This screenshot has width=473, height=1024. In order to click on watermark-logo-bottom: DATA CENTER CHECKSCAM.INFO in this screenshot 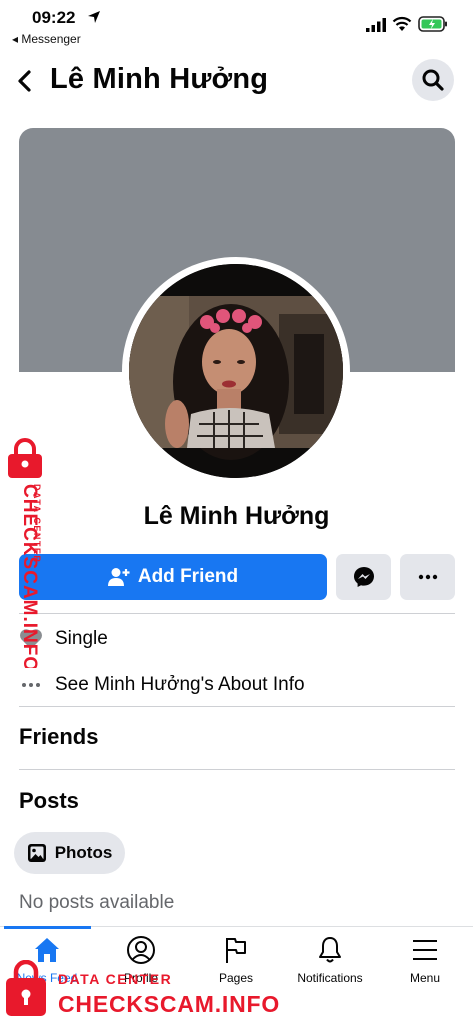, I will do `click(143, 988)`.